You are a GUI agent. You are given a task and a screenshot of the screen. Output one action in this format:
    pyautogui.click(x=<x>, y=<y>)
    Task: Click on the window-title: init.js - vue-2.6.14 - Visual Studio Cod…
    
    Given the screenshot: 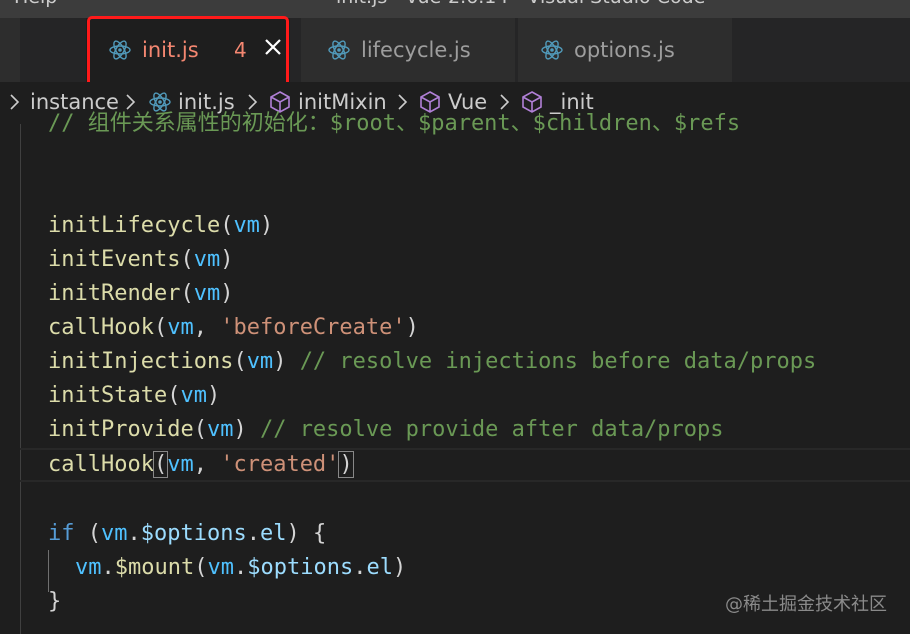 What is the action you would take?
    pyautogui.click(x=520, y=4)
    